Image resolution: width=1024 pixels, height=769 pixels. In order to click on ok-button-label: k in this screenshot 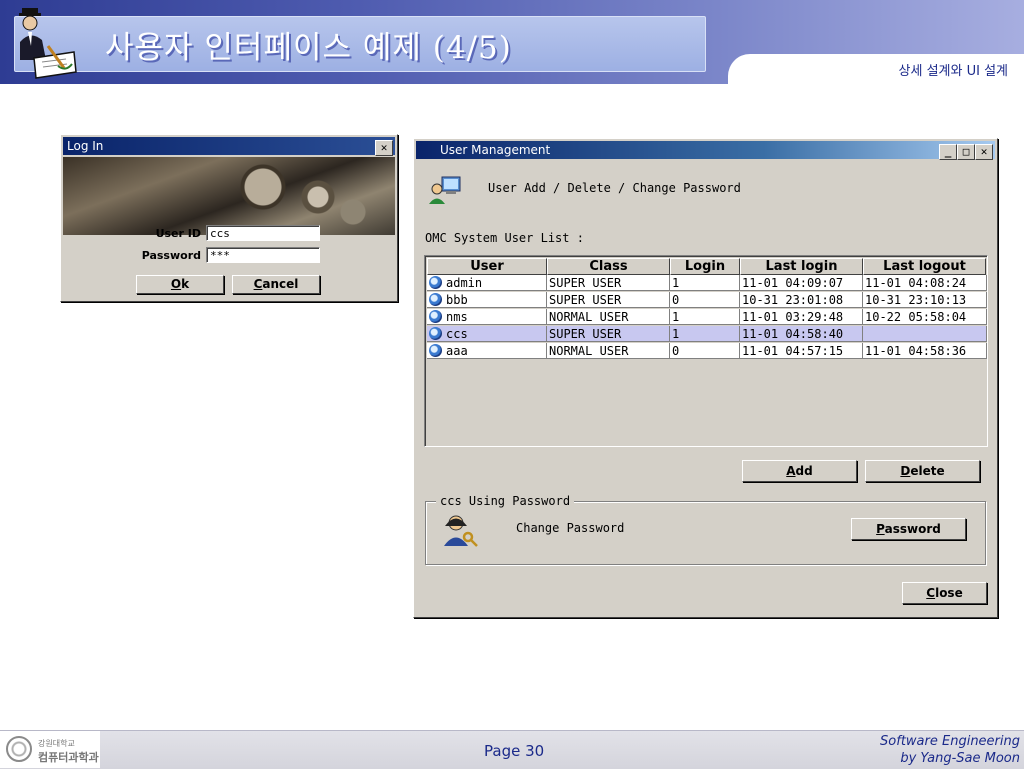, I will do `click(185, 284)`.